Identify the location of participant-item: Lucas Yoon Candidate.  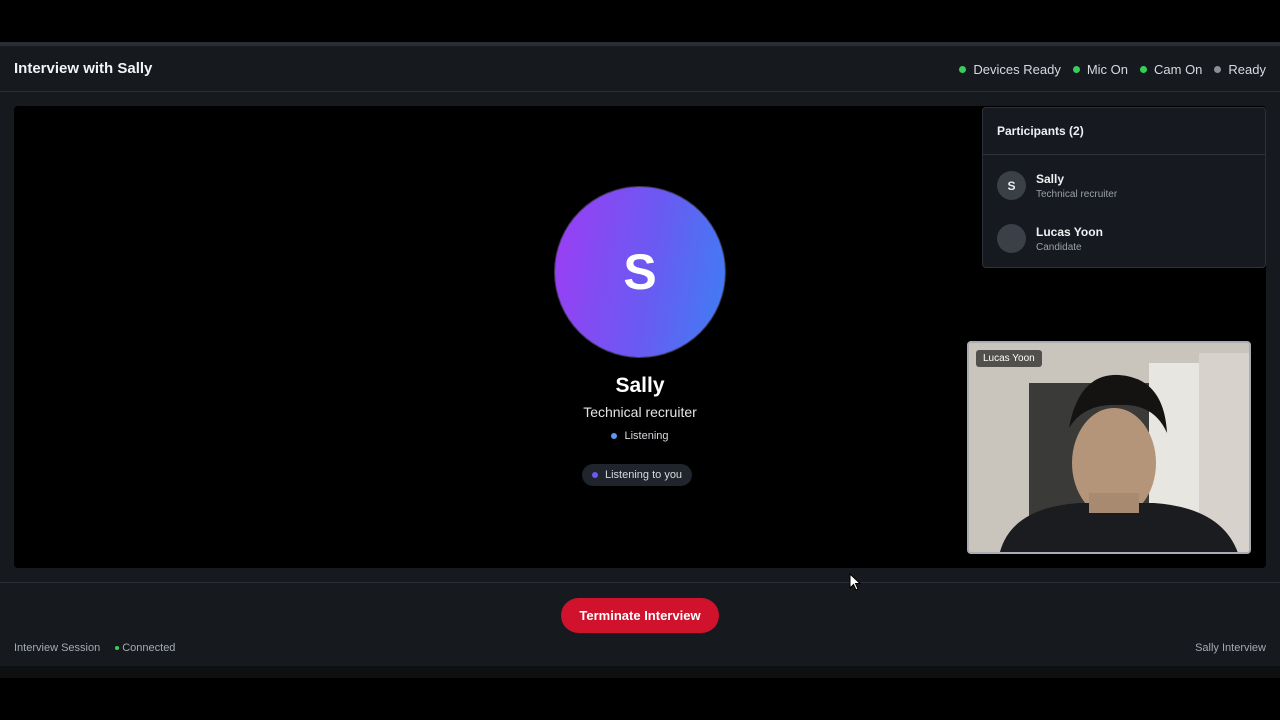
(1050, 238).